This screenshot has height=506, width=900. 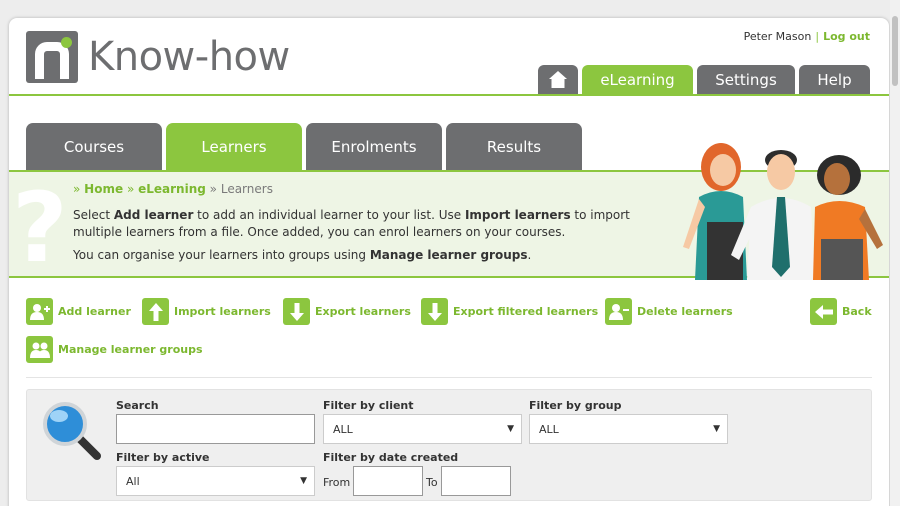 What do you see at coordinates (337, 482) in the screenshot?
I see `date-from-label: From` at bounding box center [337, 482].